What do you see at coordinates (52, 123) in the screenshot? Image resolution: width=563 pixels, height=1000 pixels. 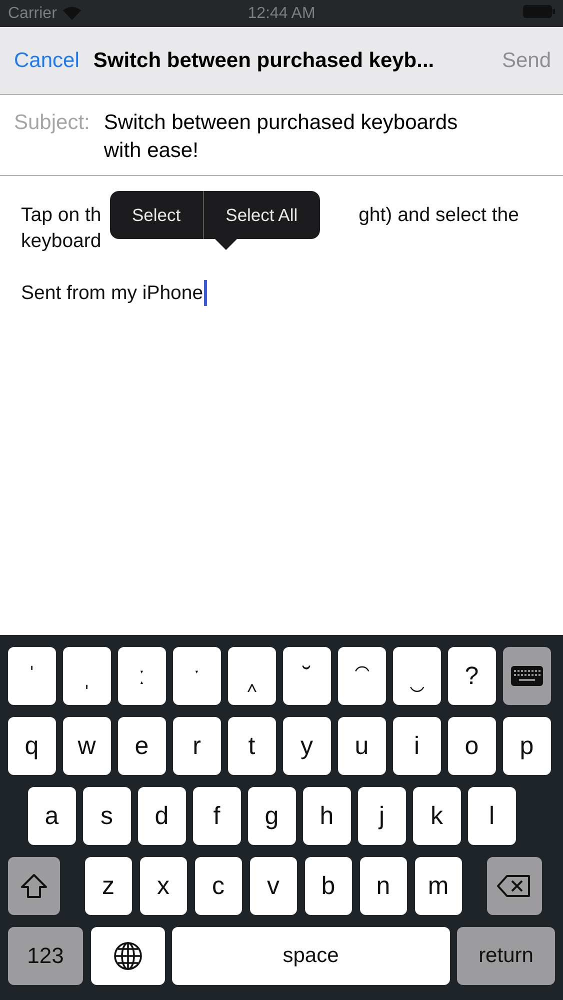 I see `subject-label: Subject:` at bounding box center [52, 123].